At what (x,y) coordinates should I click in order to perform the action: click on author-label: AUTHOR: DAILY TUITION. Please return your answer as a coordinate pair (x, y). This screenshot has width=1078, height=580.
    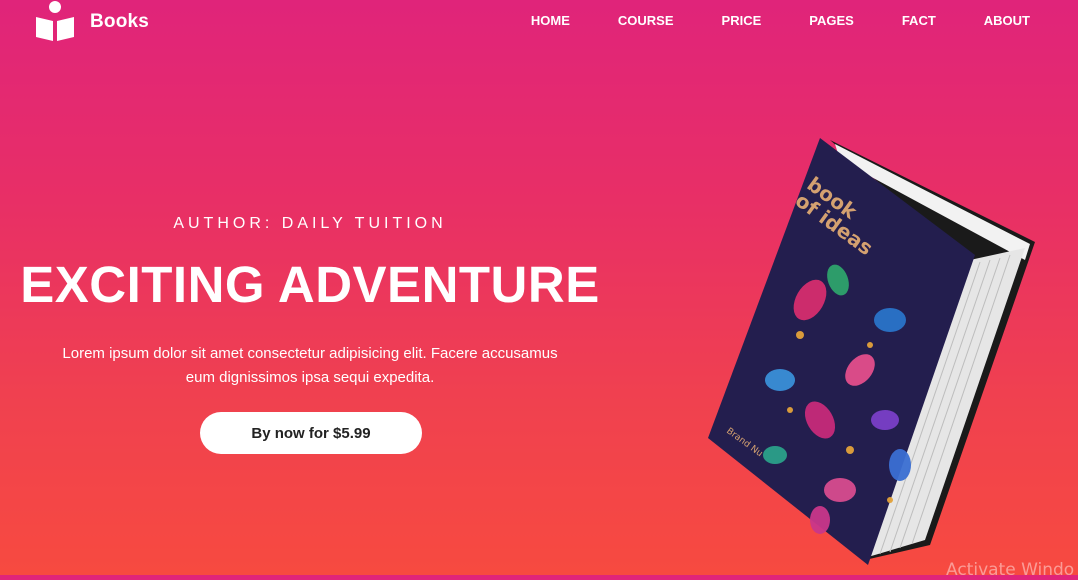
    Looking at the image, I should click on (310, 223).